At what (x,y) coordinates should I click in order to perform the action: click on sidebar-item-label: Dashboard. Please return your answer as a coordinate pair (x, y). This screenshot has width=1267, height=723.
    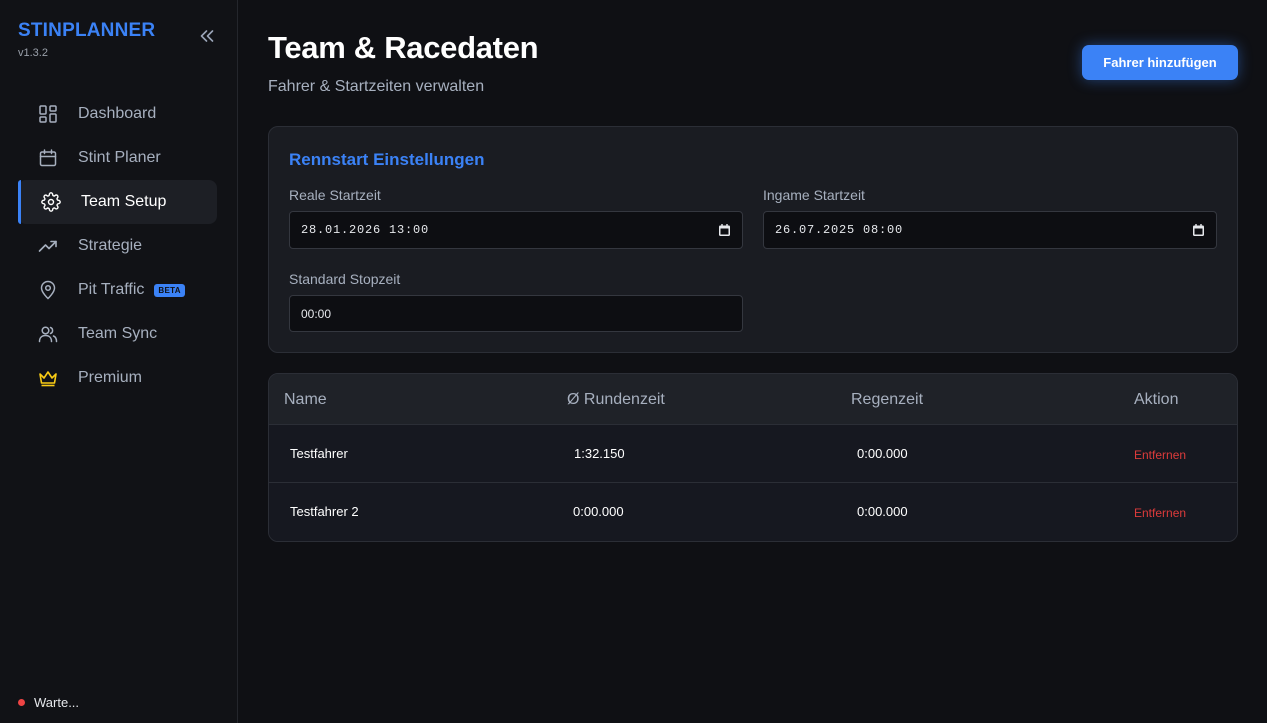
    Looking at the image, I should click on (117, 113).